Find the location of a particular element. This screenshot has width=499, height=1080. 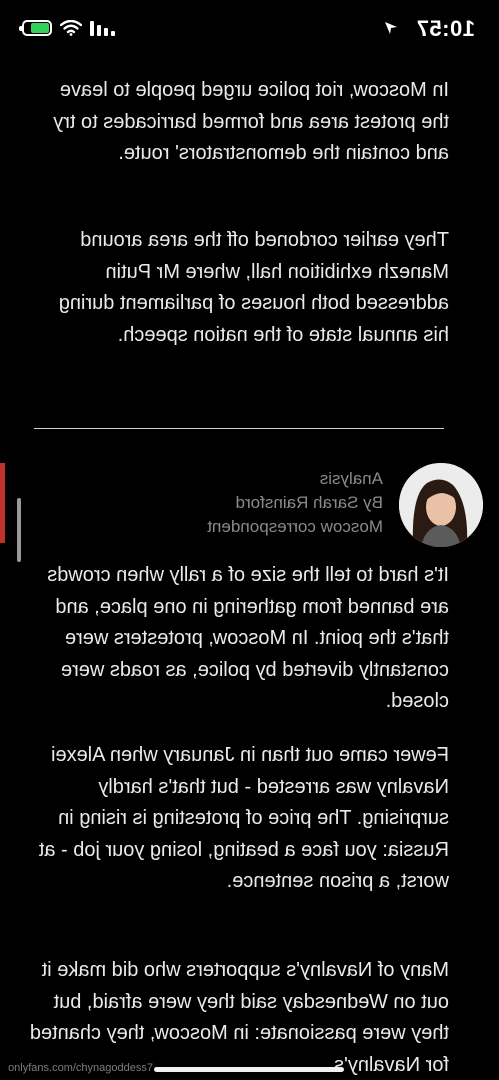

status-time: 10:57 is located at coordinates (445, 28).